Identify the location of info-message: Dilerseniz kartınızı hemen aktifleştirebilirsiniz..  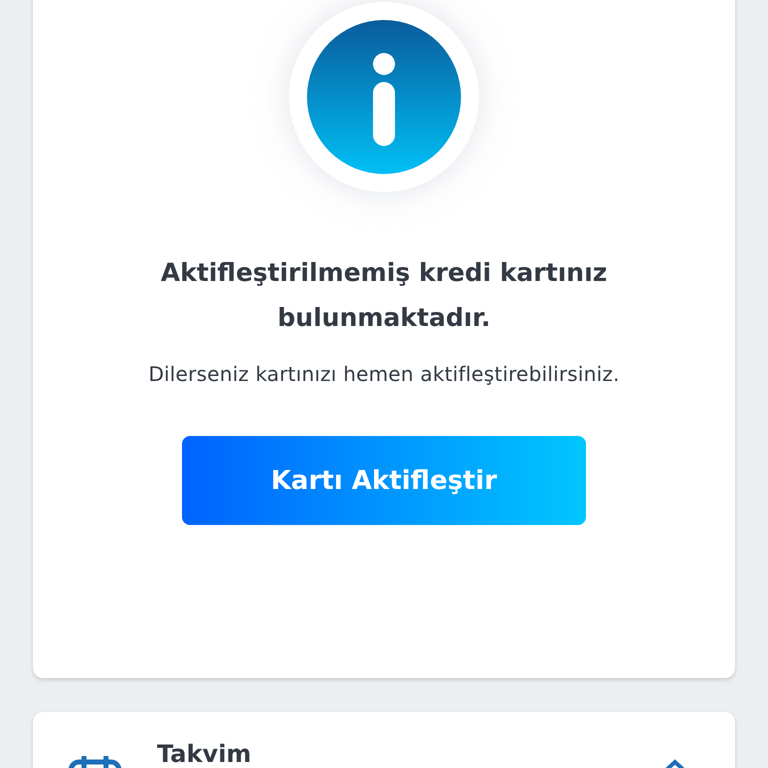
(384, 374).